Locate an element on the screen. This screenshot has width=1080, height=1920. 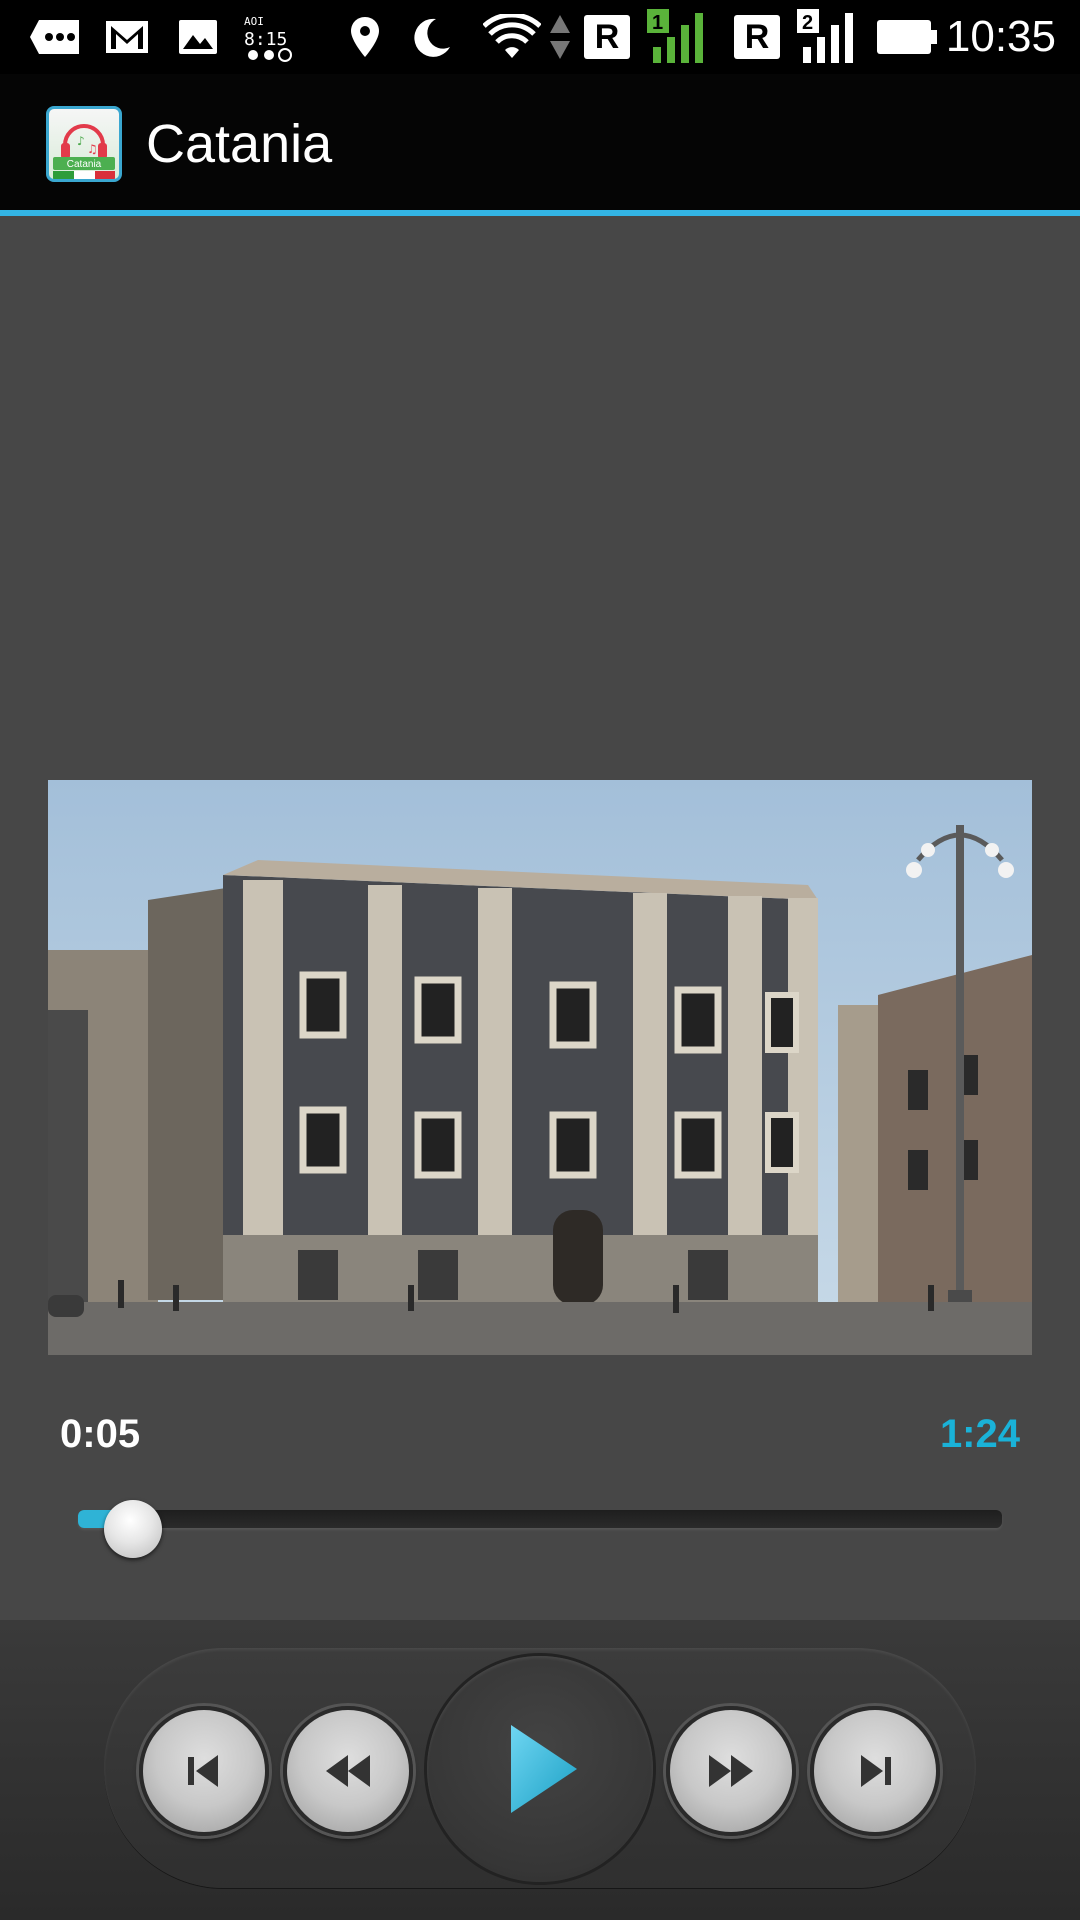
play-button is located at coordinates (540, 1769).